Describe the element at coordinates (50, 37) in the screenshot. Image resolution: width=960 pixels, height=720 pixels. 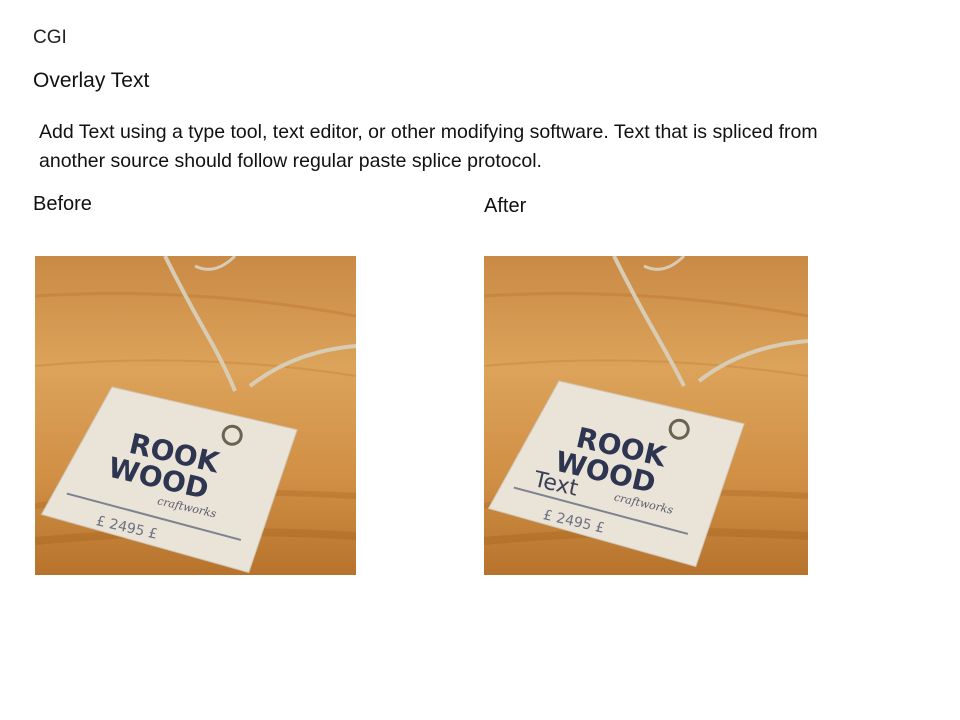
I see `section-label: CGI` at that location.